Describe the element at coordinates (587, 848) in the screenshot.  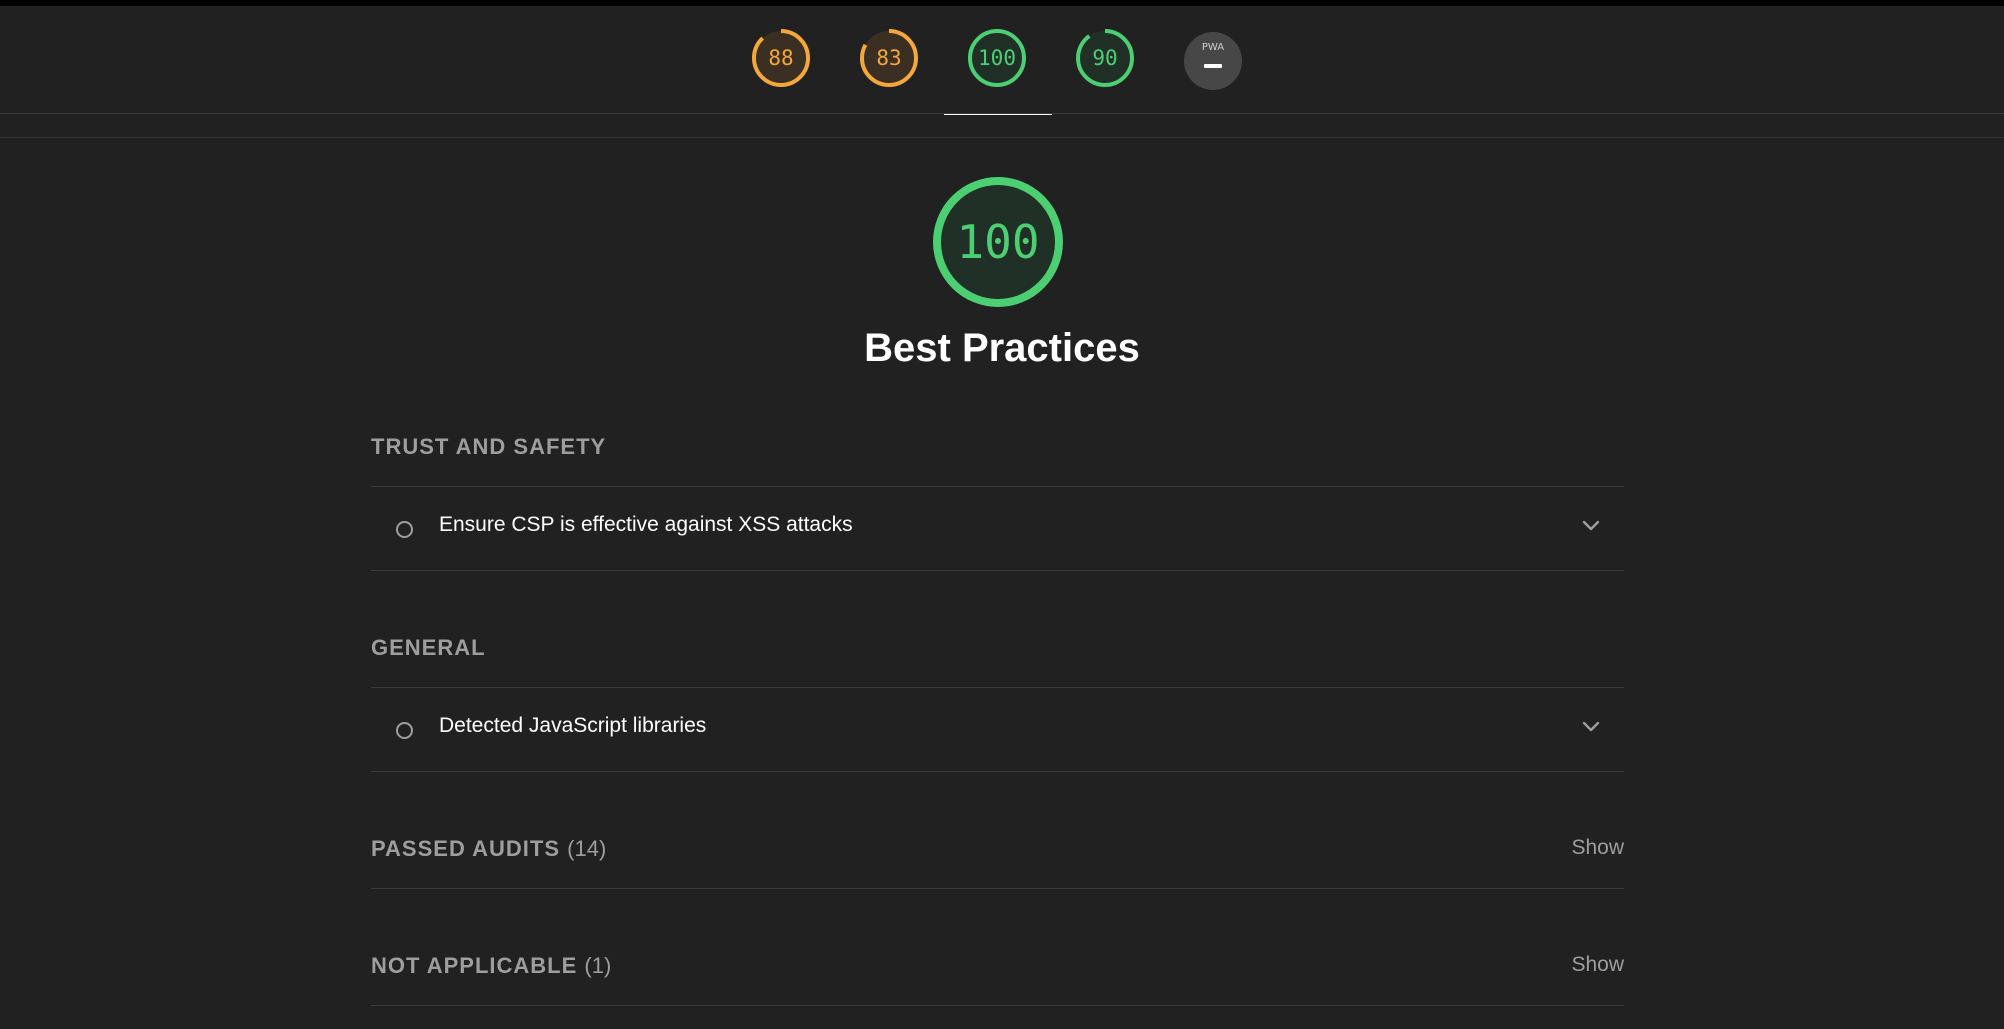
I see `passed-count: (14)` at that location.